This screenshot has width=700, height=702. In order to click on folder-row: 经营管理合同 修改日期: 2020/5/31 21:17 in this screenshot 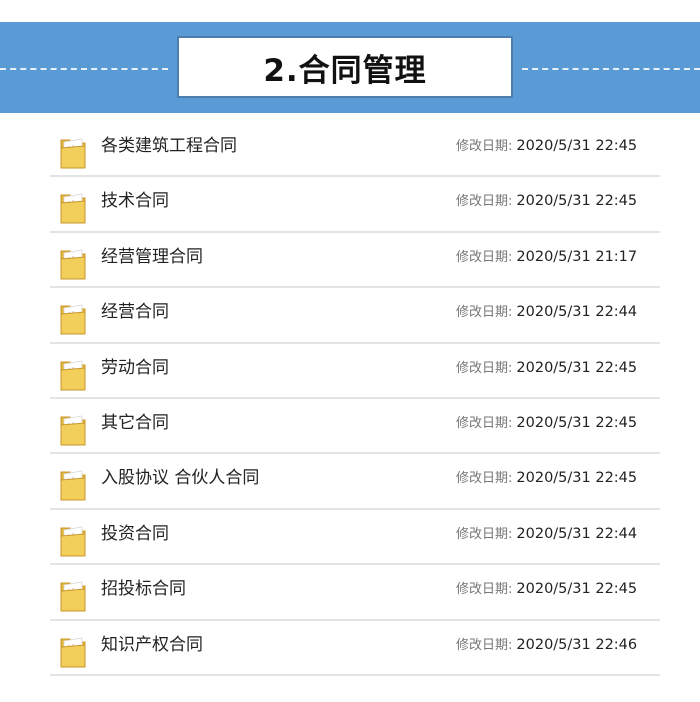, I will do `click(355, 261)`.